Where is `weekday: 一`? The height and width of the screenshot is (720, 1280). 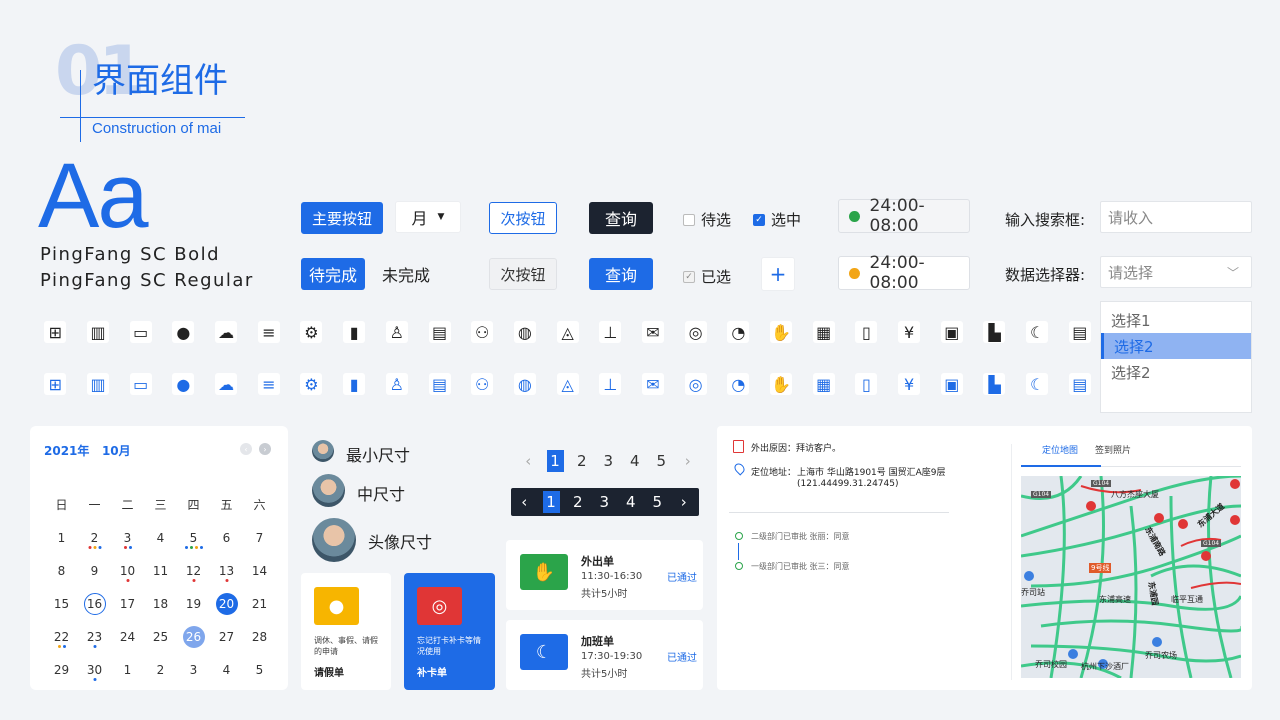 weekday: 一 is located at coordinates (94, 505).